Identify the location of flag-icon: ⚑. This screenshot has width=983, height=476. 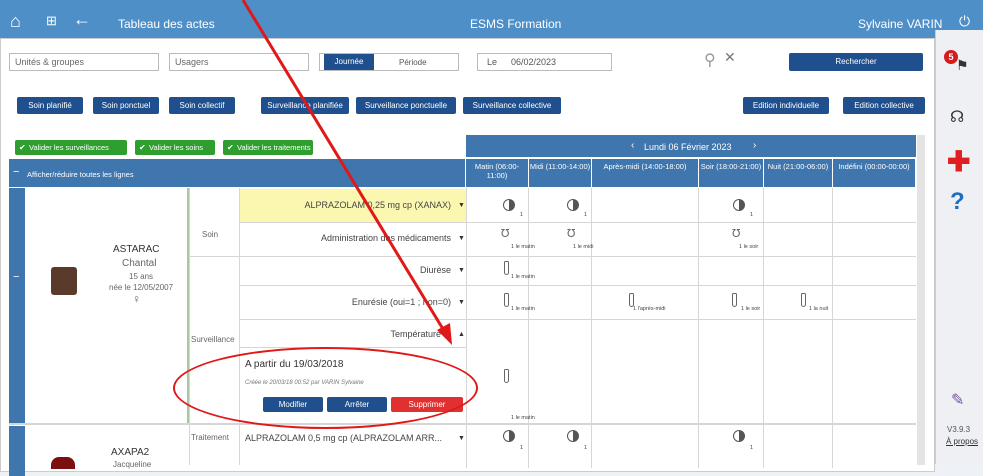
(962, 65).